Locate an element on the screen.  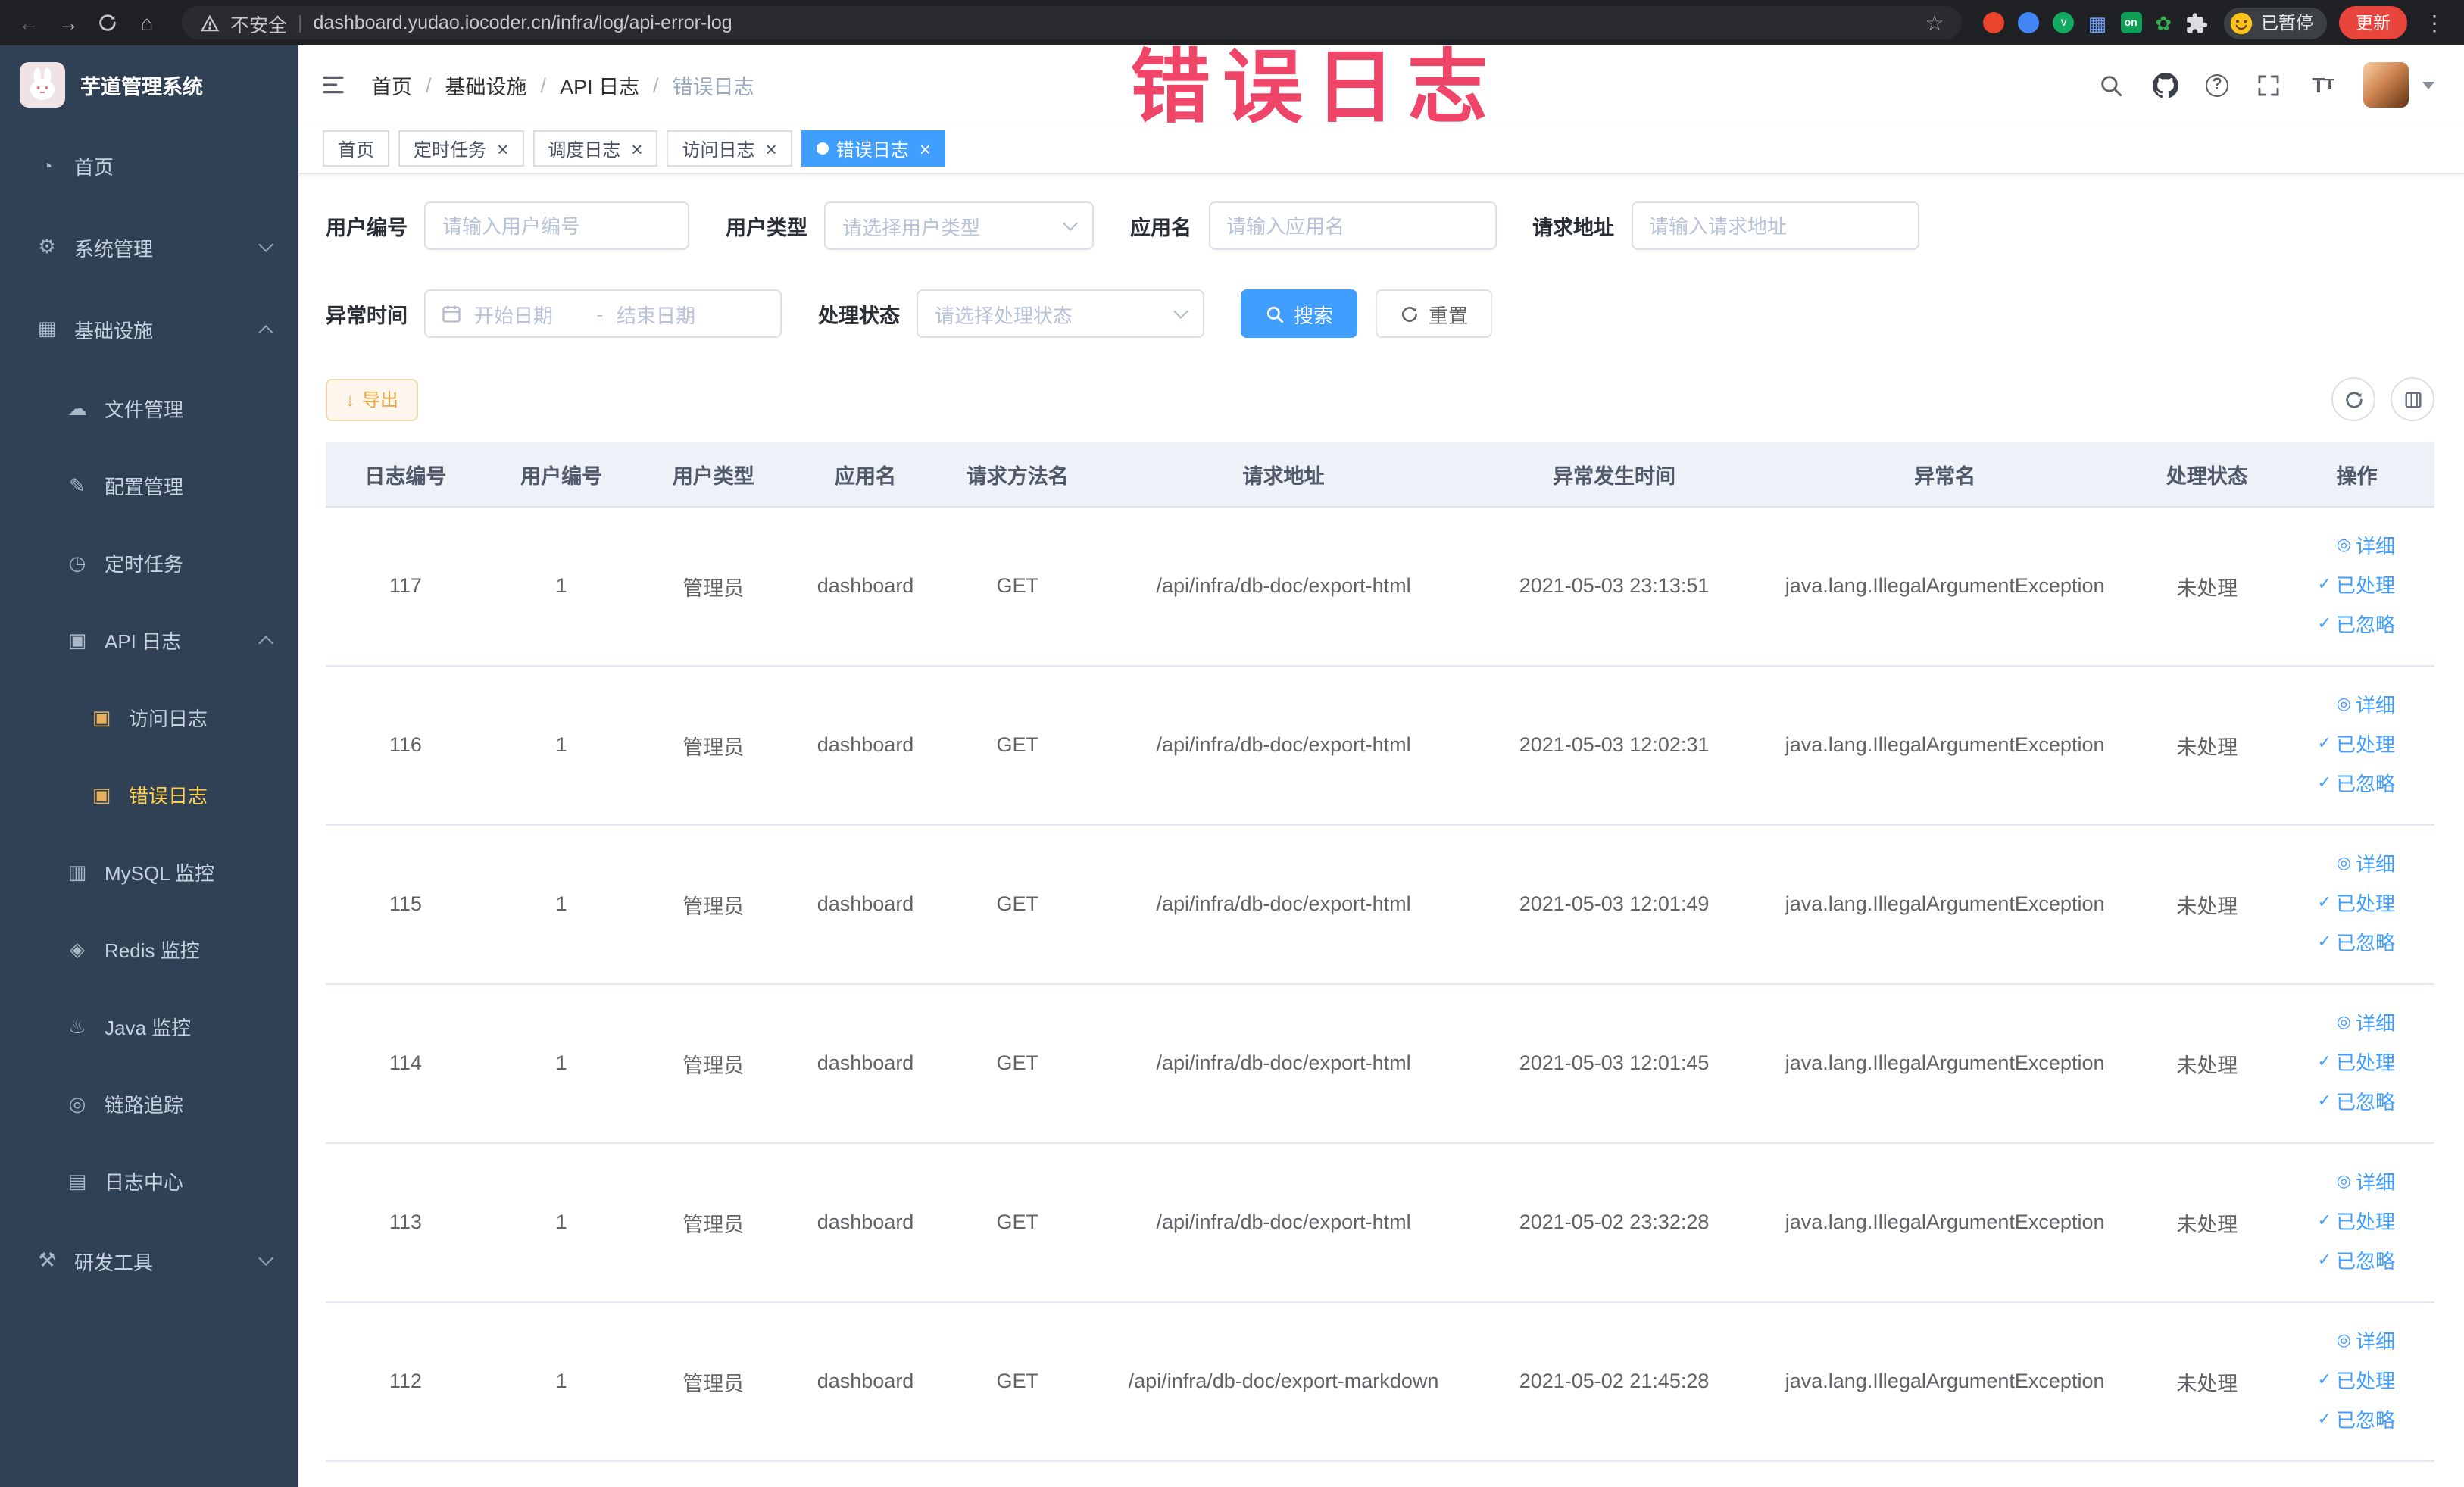
search-button: 搜索 is located at coordinates (1299, 313).